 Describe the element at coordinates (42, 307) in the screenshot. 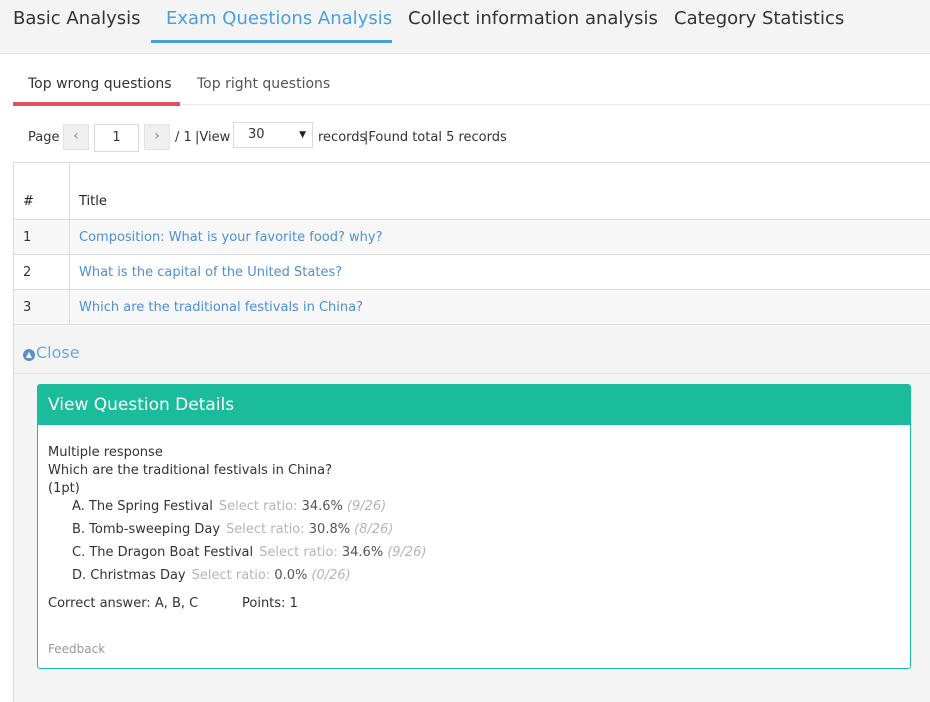

I see `row-number: 3` at that location.